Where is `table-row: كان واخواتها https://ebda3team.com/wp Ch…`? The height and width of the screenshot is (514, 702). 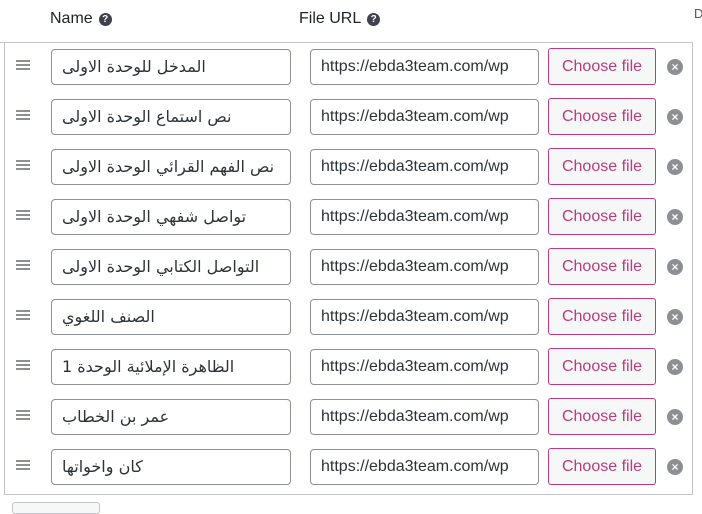
table-row: كان واخواتها https://ebda3team.com/wp Ch… is located at coordinates (348, 467).